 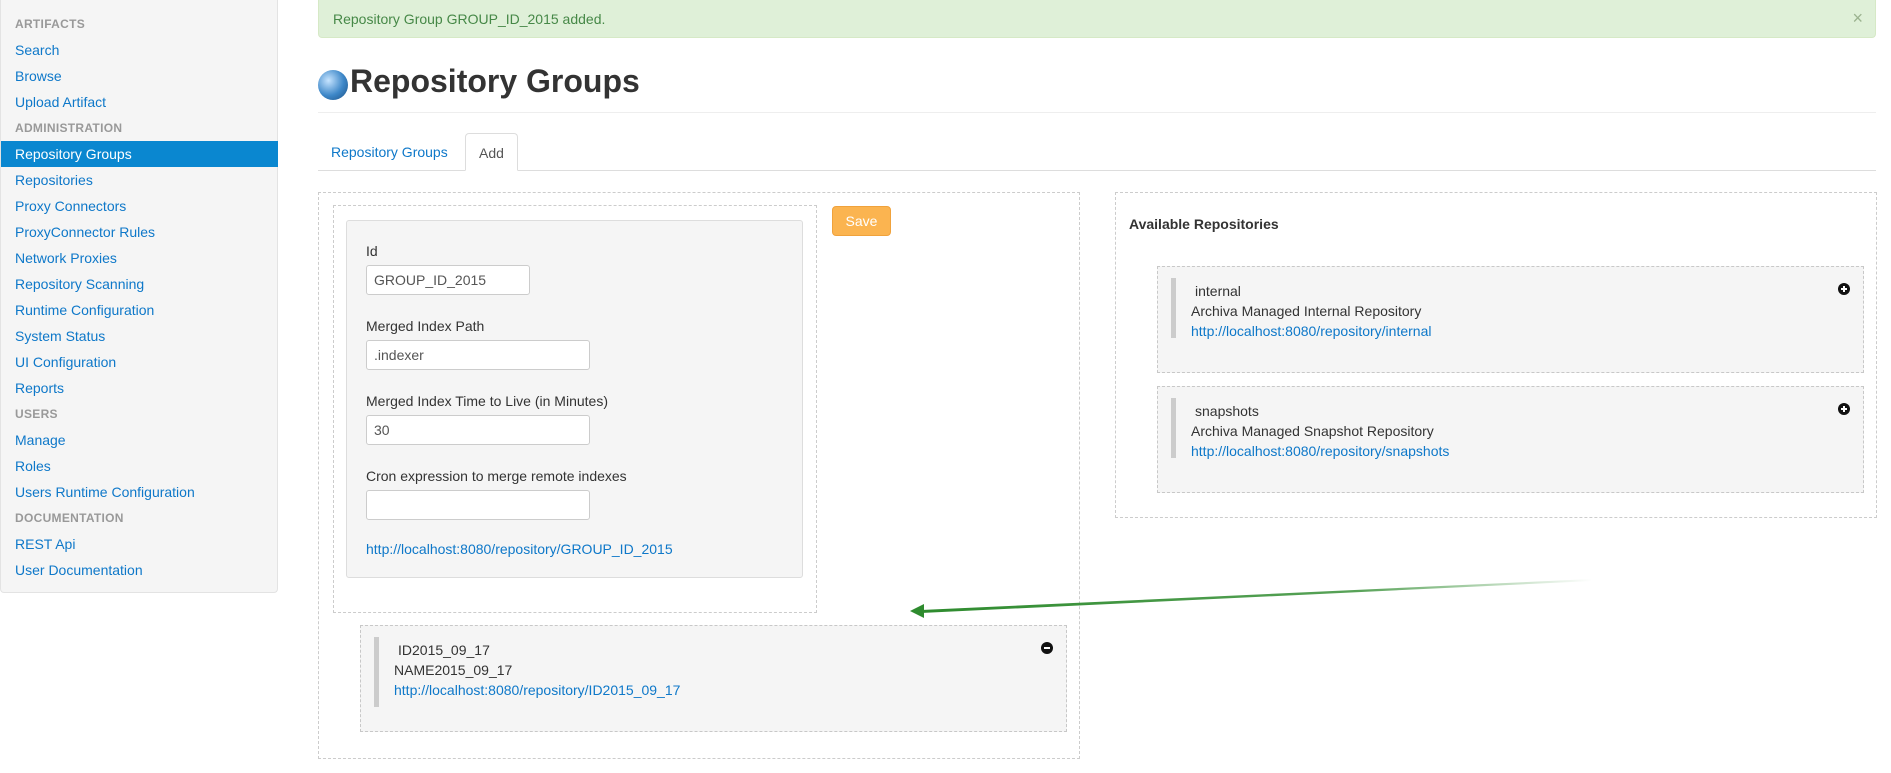 What do you see at coordinates (139, 284) in the screenshot?
I see `sidebar-item-repository-scanning: Repository Scanning` at bounding box center [139, 284].